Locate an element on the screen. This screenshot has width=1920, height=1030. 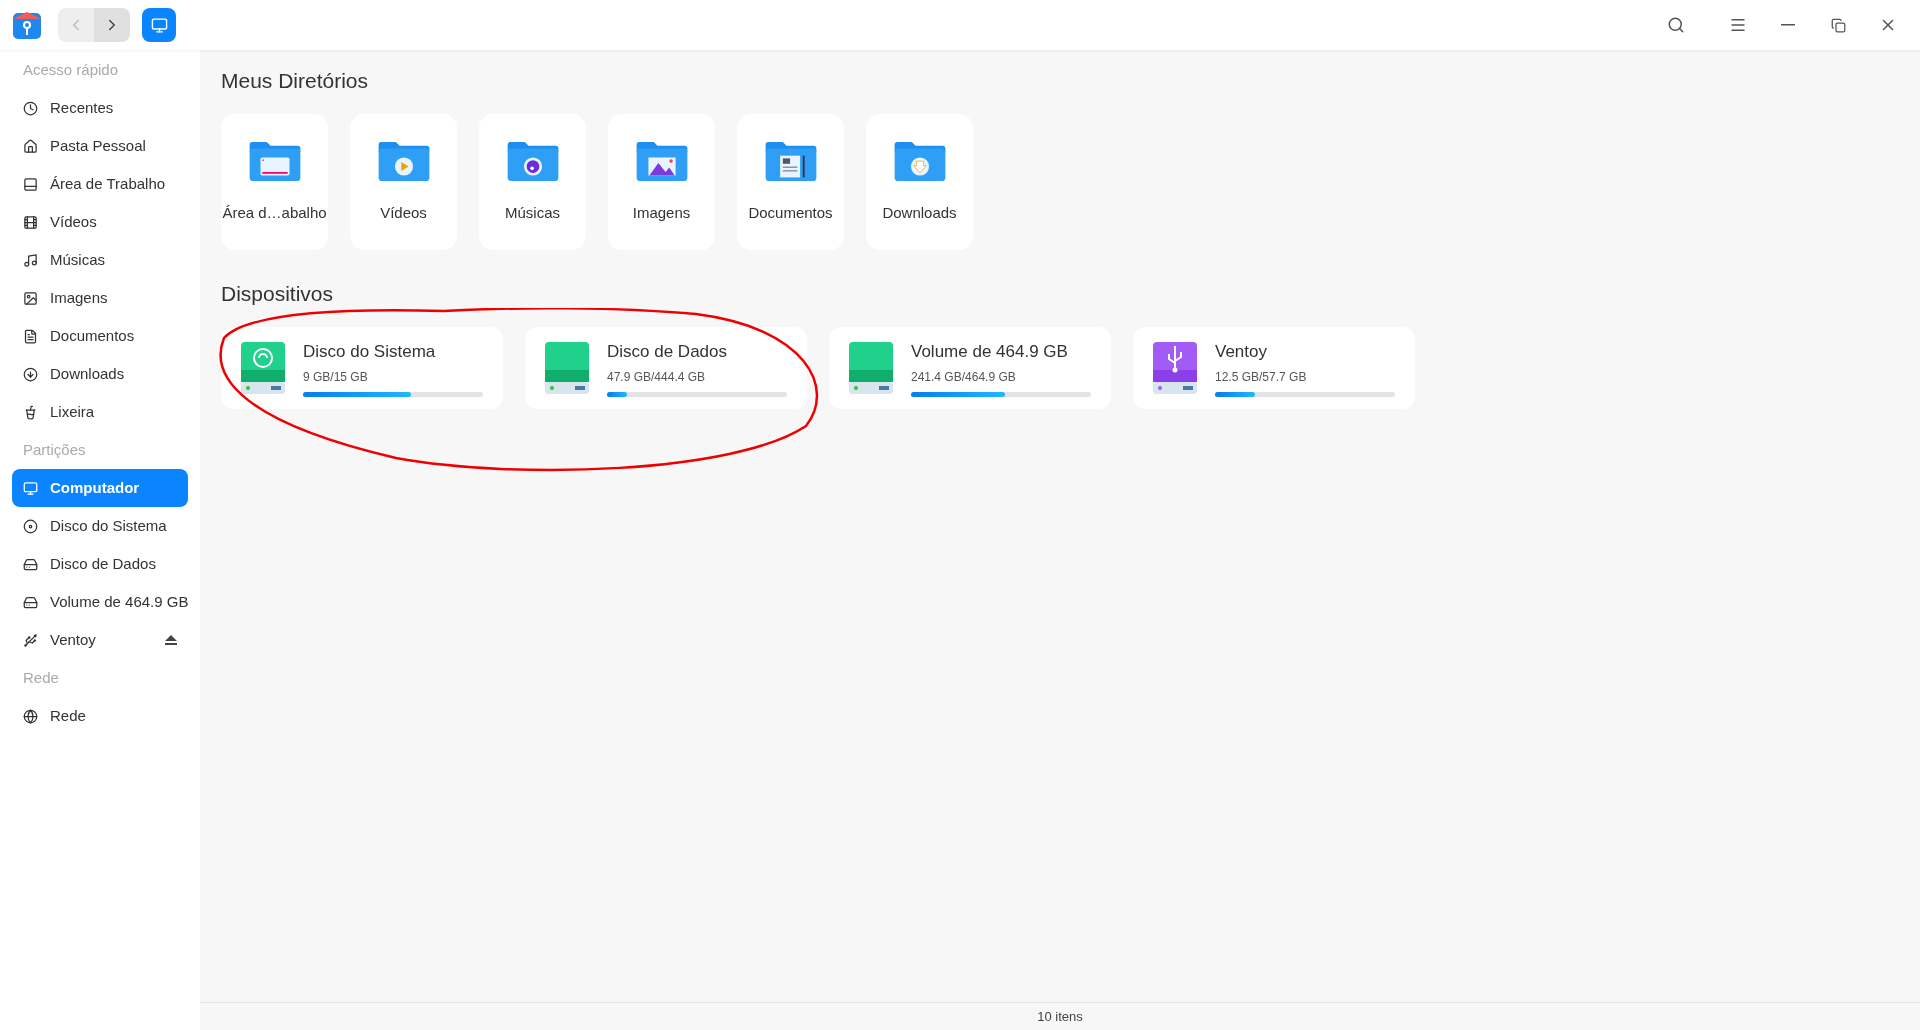
film-icon is located at coordinates (30, 222).